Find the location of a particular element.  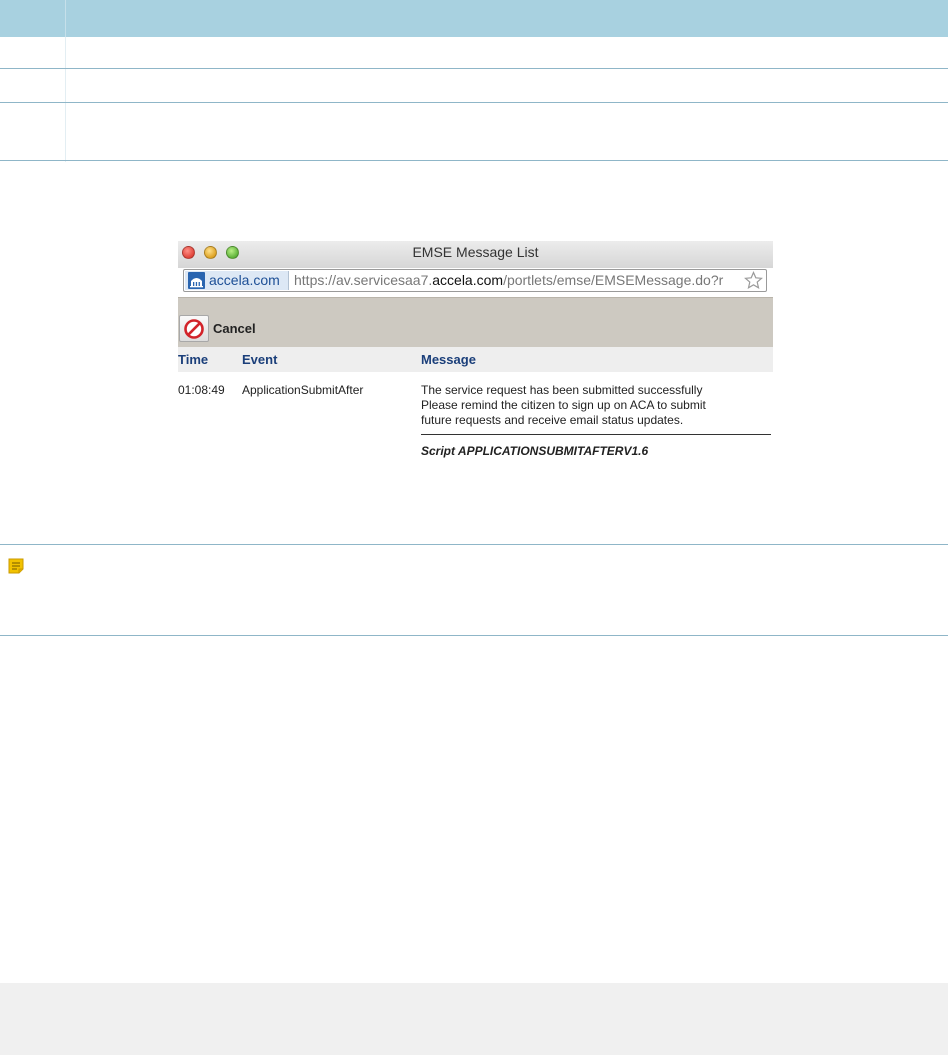

header-cell-divider is located at coordinates (65, 18).